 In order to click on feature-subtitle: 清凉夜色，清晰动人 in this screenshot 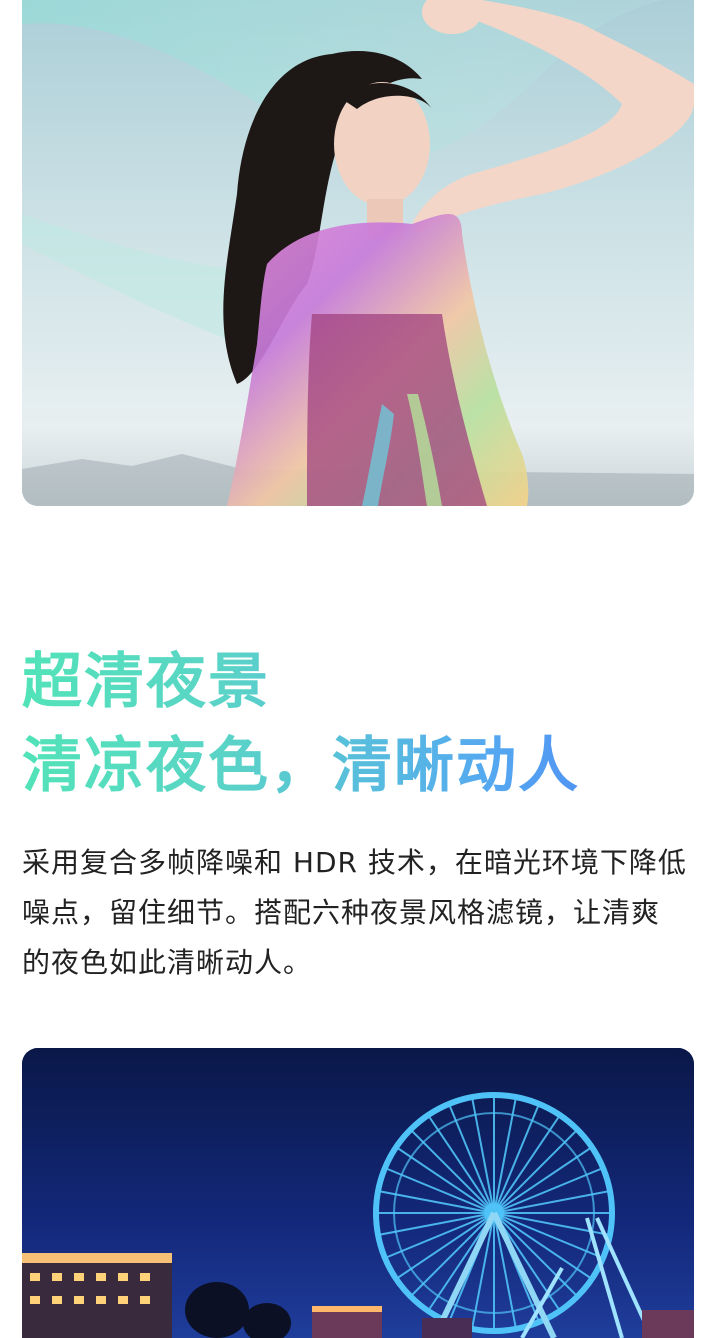, I will do `click(354, 766)`.